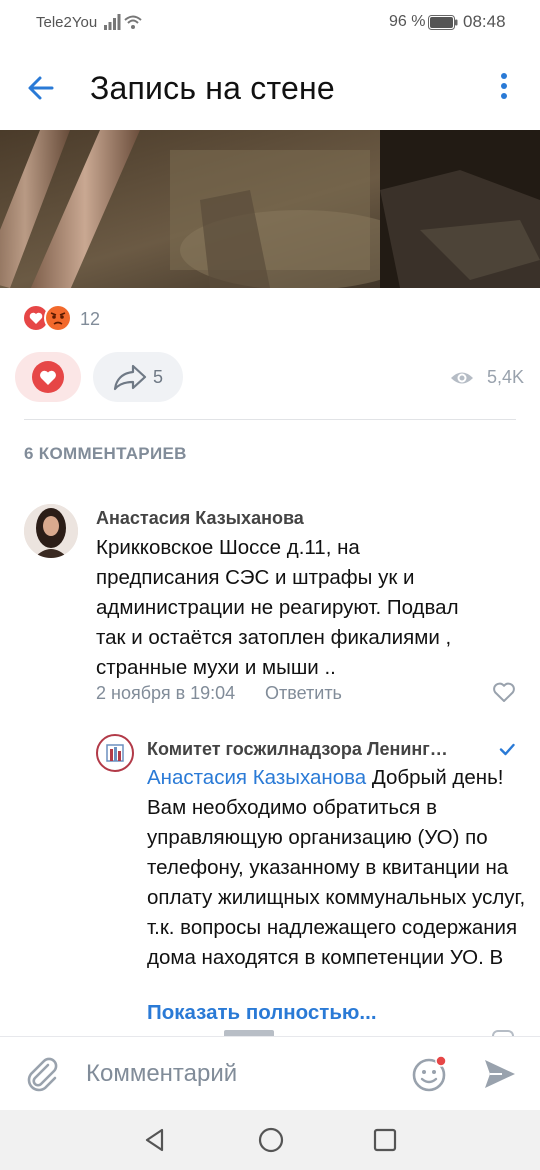 This screenshot has width=540, height=1170. I want to click on comments-count-header: 6 КОММЕНТАРИЕВ, so click(105, 453).